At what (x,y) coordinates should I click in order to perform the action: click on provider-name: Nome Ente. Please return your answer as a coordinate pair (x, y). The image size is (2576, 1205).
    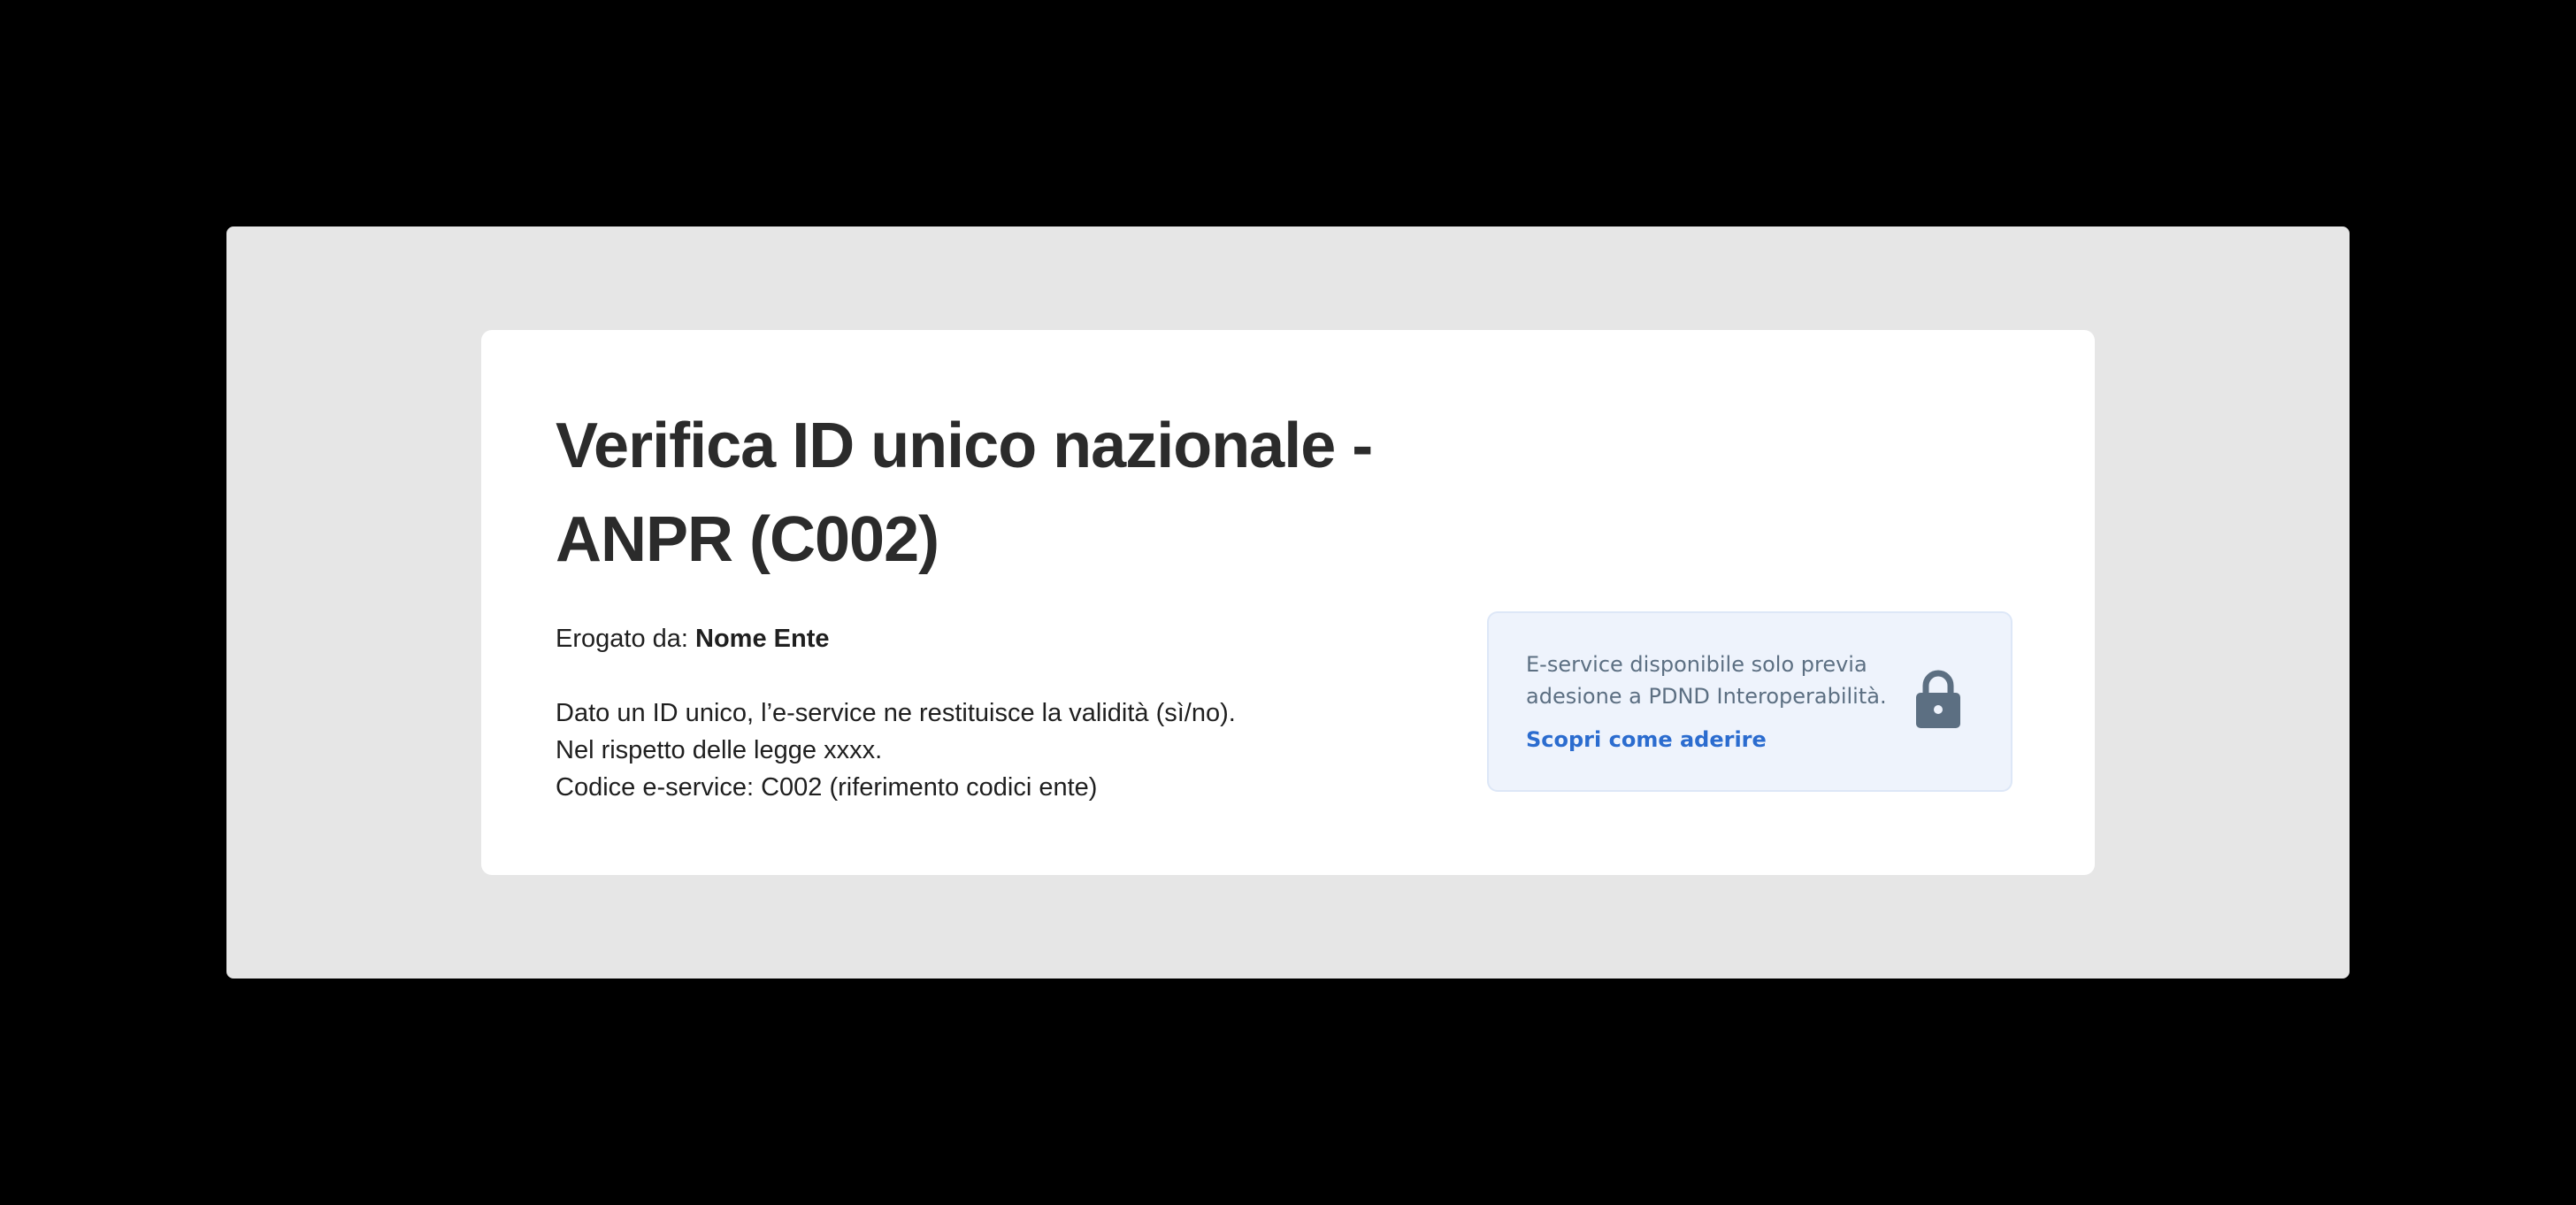
    Looking at the image, I should click on (762, 639).